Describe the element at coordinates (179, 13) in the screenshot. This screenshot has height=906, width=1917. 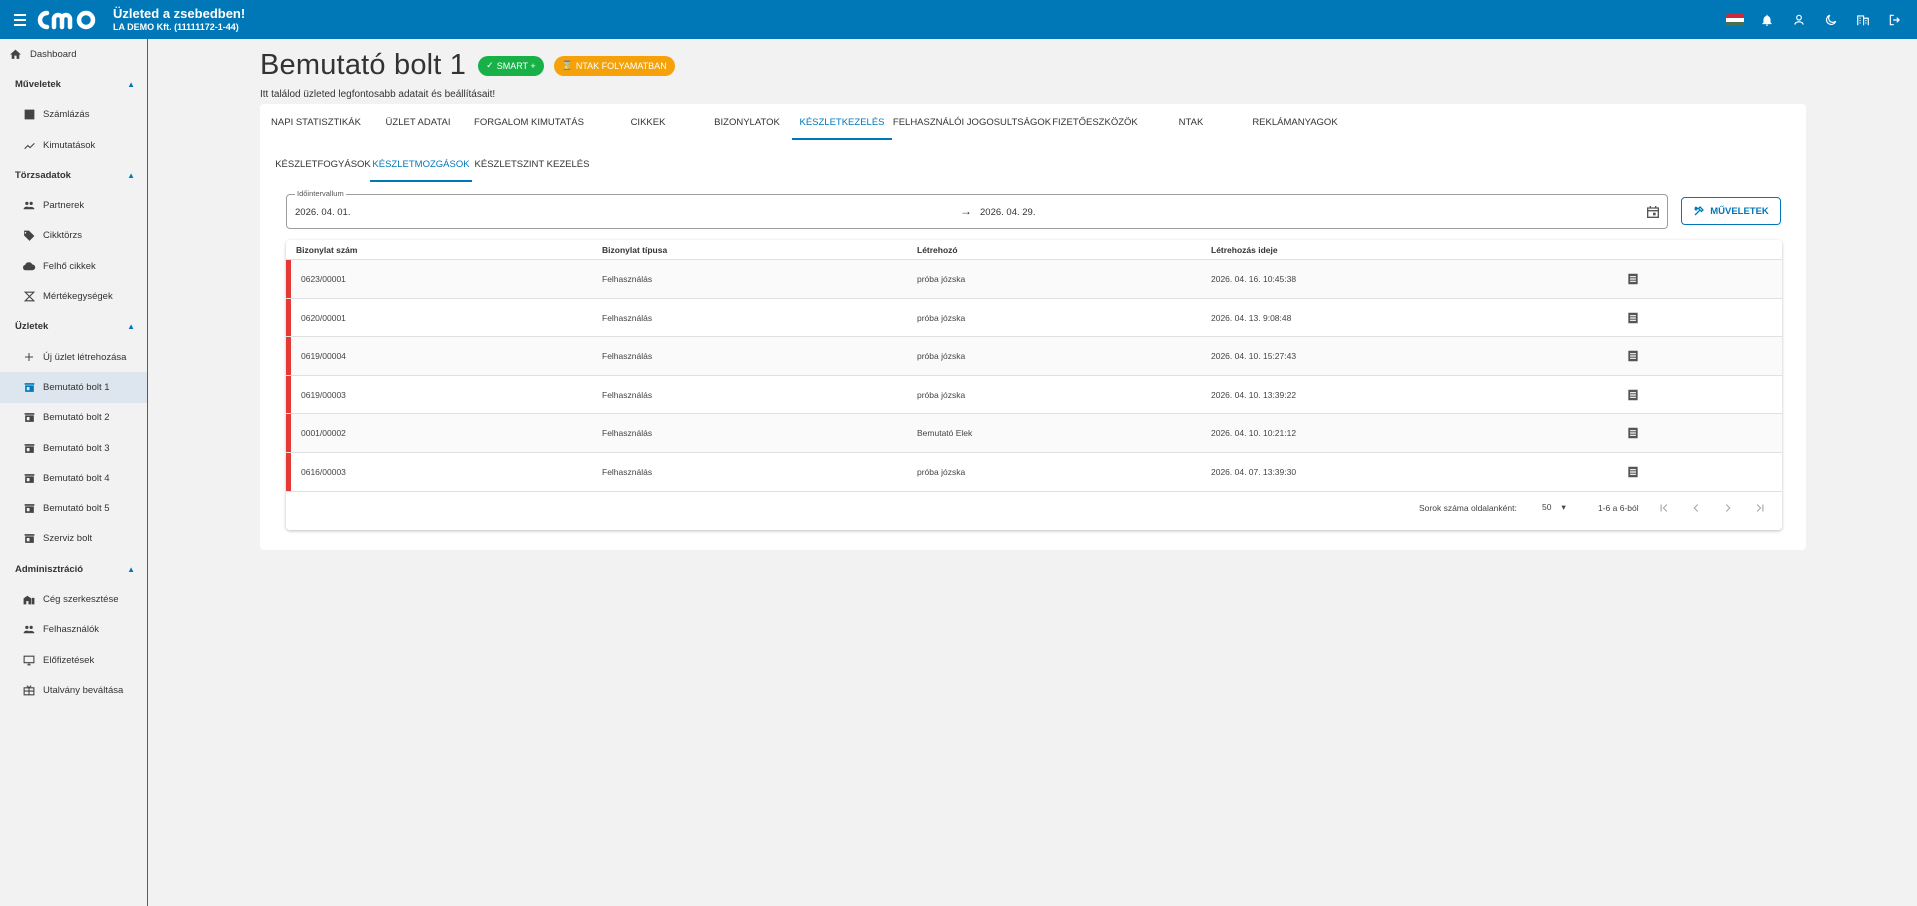
I see `app-tagline: Üzleted a zsebedben!` at that location.